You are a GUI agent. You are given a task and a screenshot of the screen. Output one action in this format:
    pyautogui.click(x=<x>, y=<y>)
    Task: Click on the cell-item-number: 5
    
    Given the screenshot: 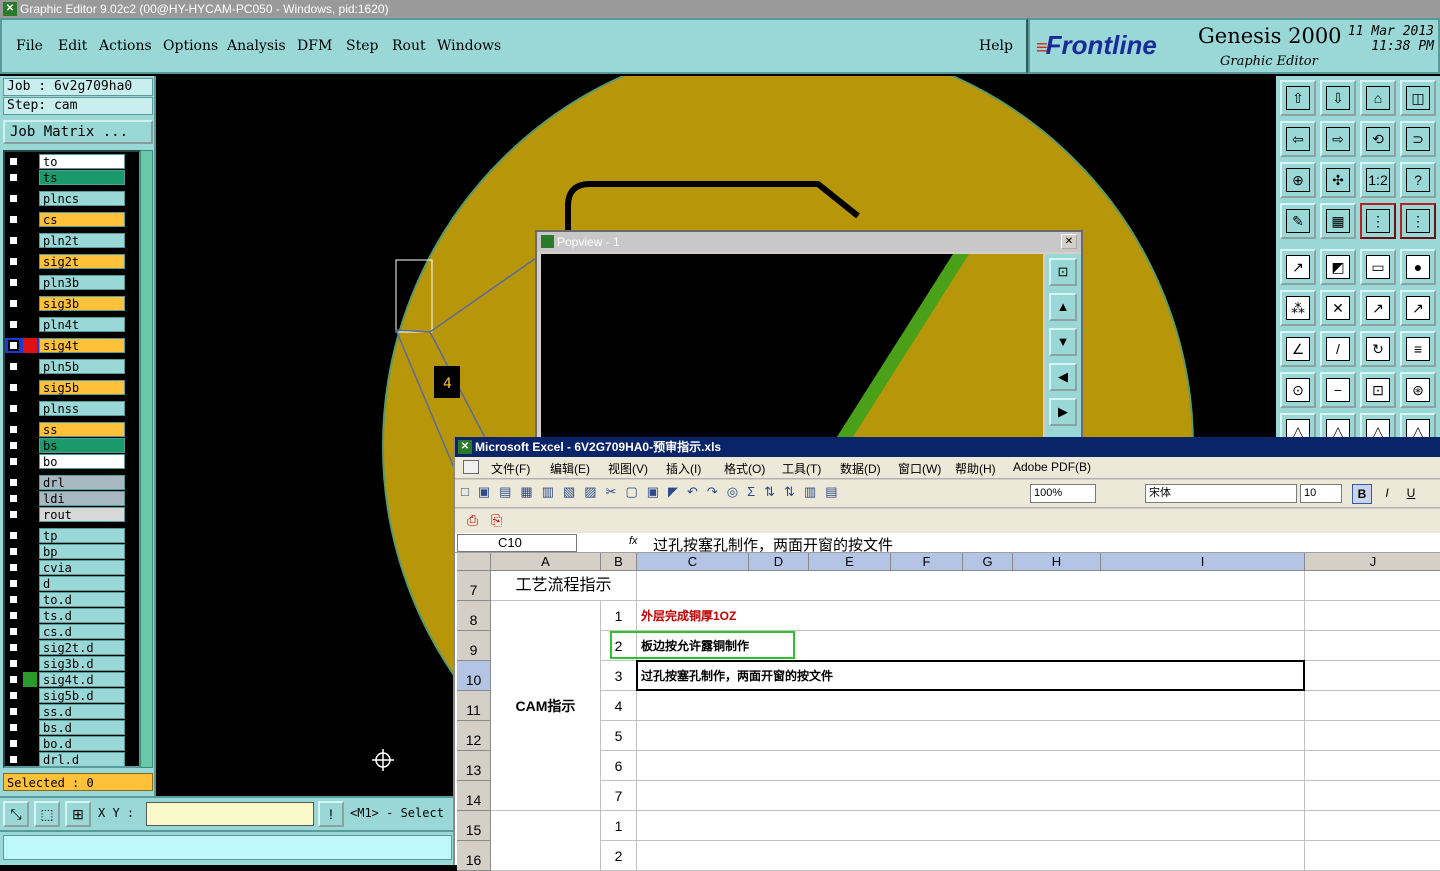 What is the action you would take?
    pyautogui.click(x=619, y=736)
    